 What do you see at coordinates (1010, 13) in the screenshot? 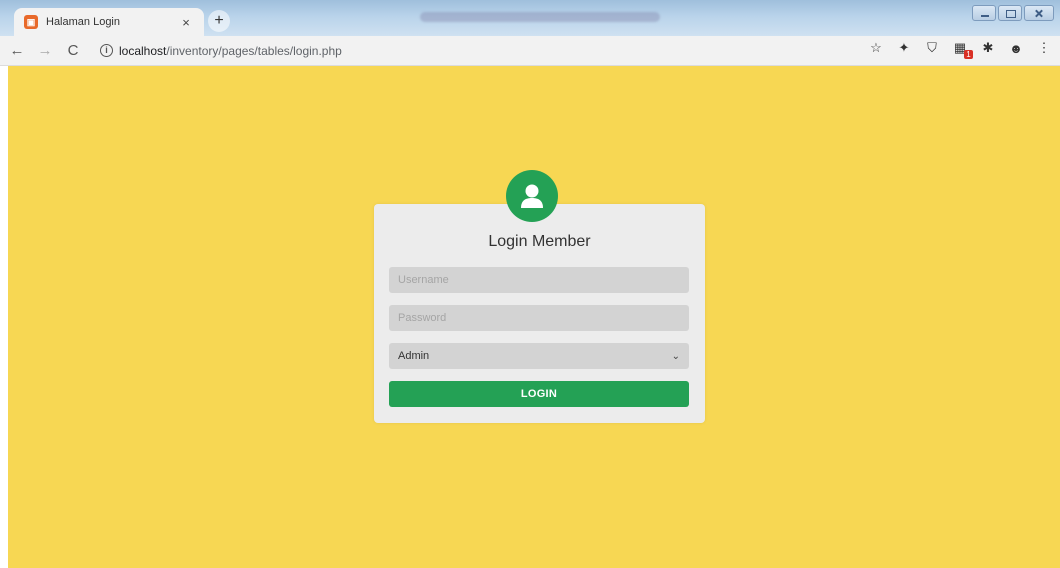
I see `maximize-button` at bounding box center [1010, 13].